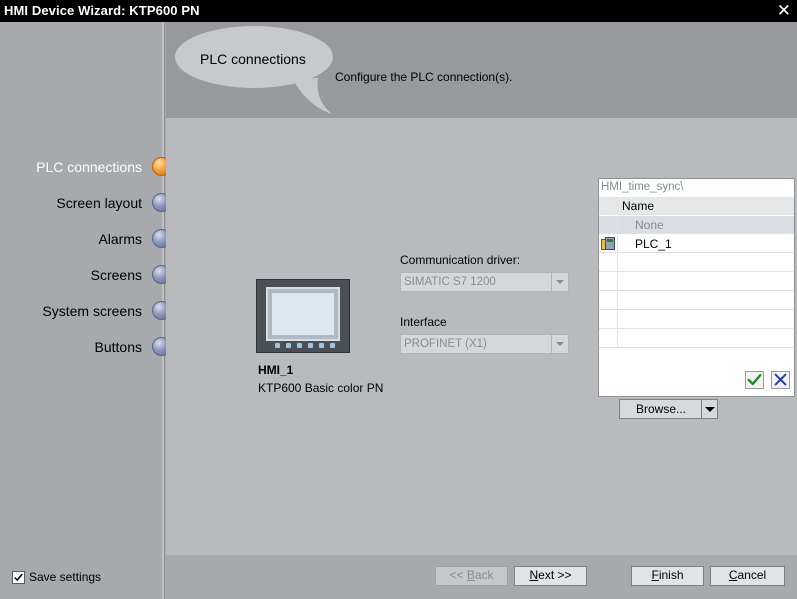  What do you see at coordinates (696, 244) in the screenshot?
I see `picker-row-plc-1: PLC_1` at bounding box center [696, 244].